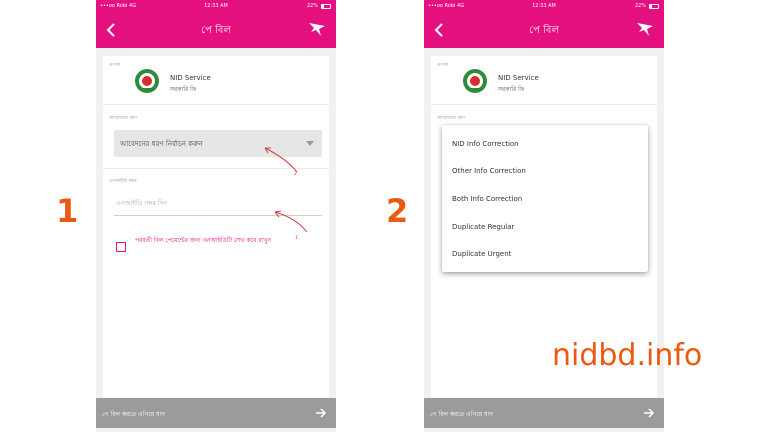 The height and width of the screenshot is (432, 768). Describe the element at coordinates (281, 160) in the screenshot. I see `annotation-arrow-select` at that location.